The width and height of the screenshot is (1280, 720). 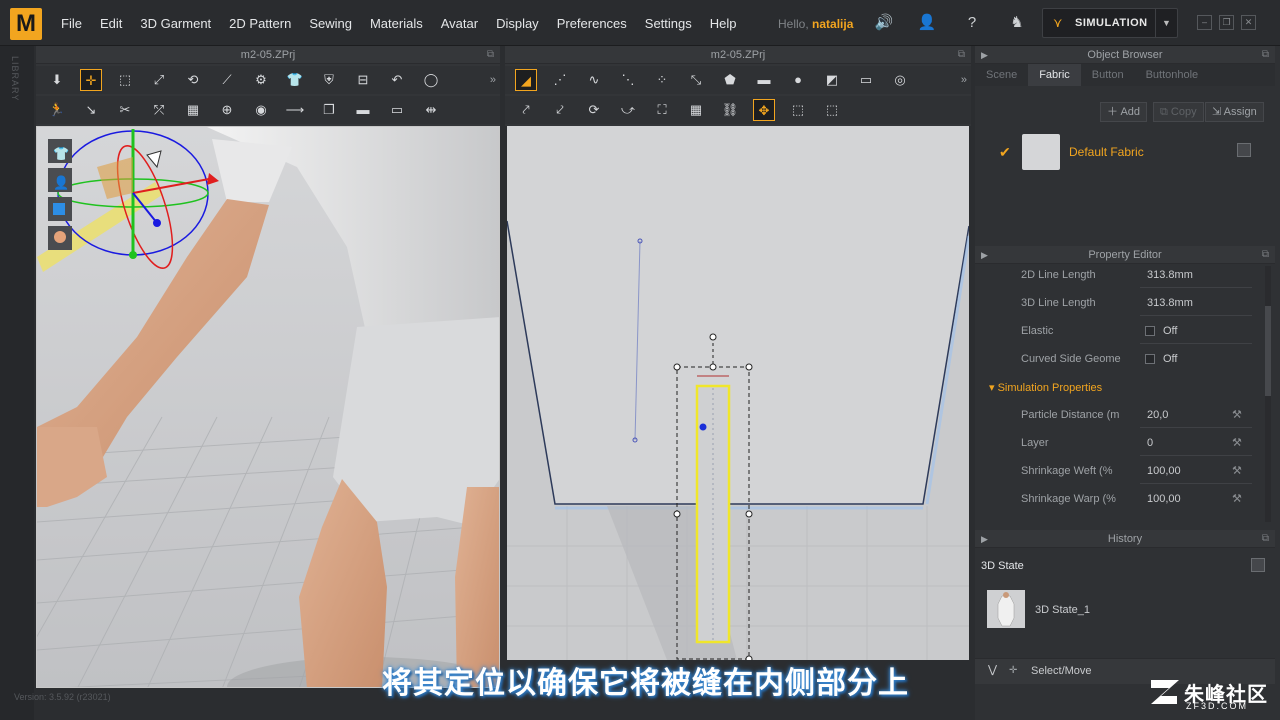 I want to click on history-thumbnail, so click(x=1006, y=609).